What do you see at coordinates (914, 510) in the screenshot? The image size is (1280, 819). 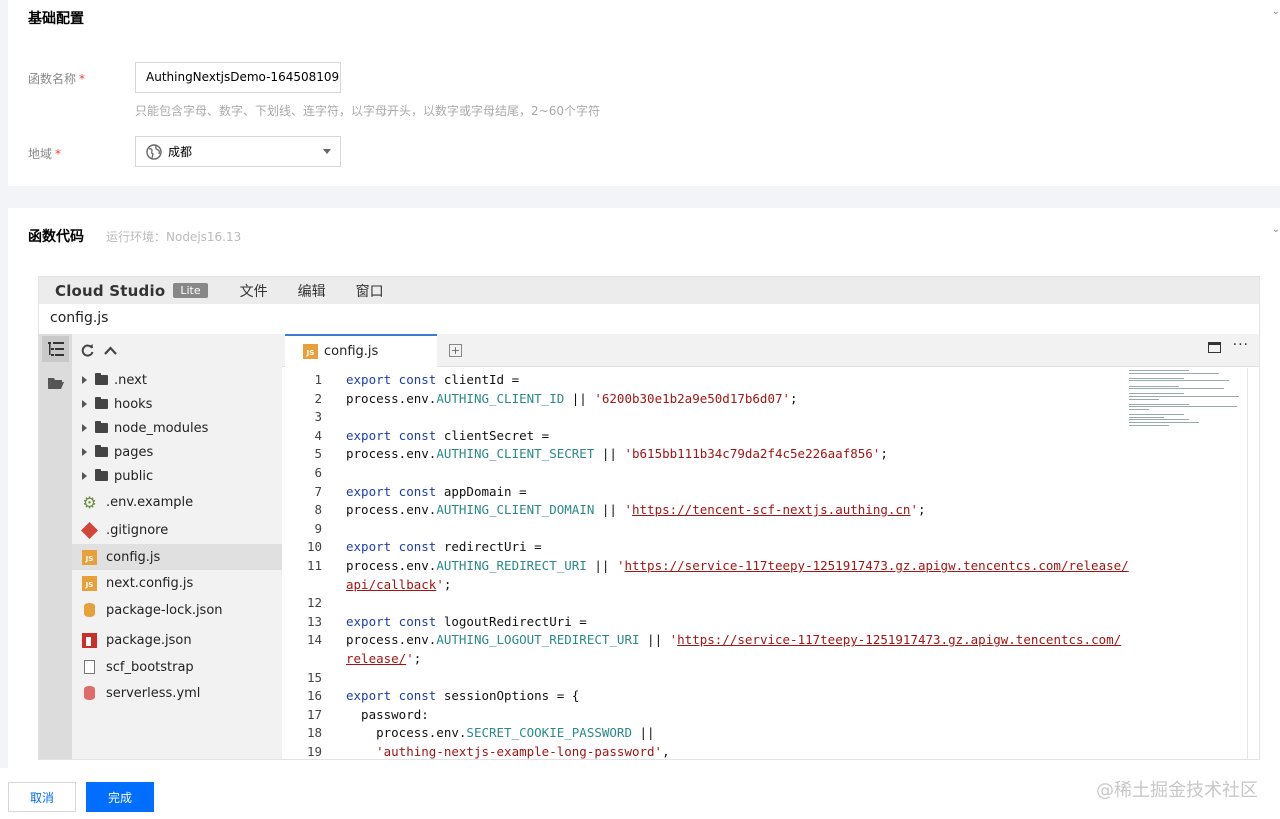 I see `code-token: '` at bounding box center [914, 510].